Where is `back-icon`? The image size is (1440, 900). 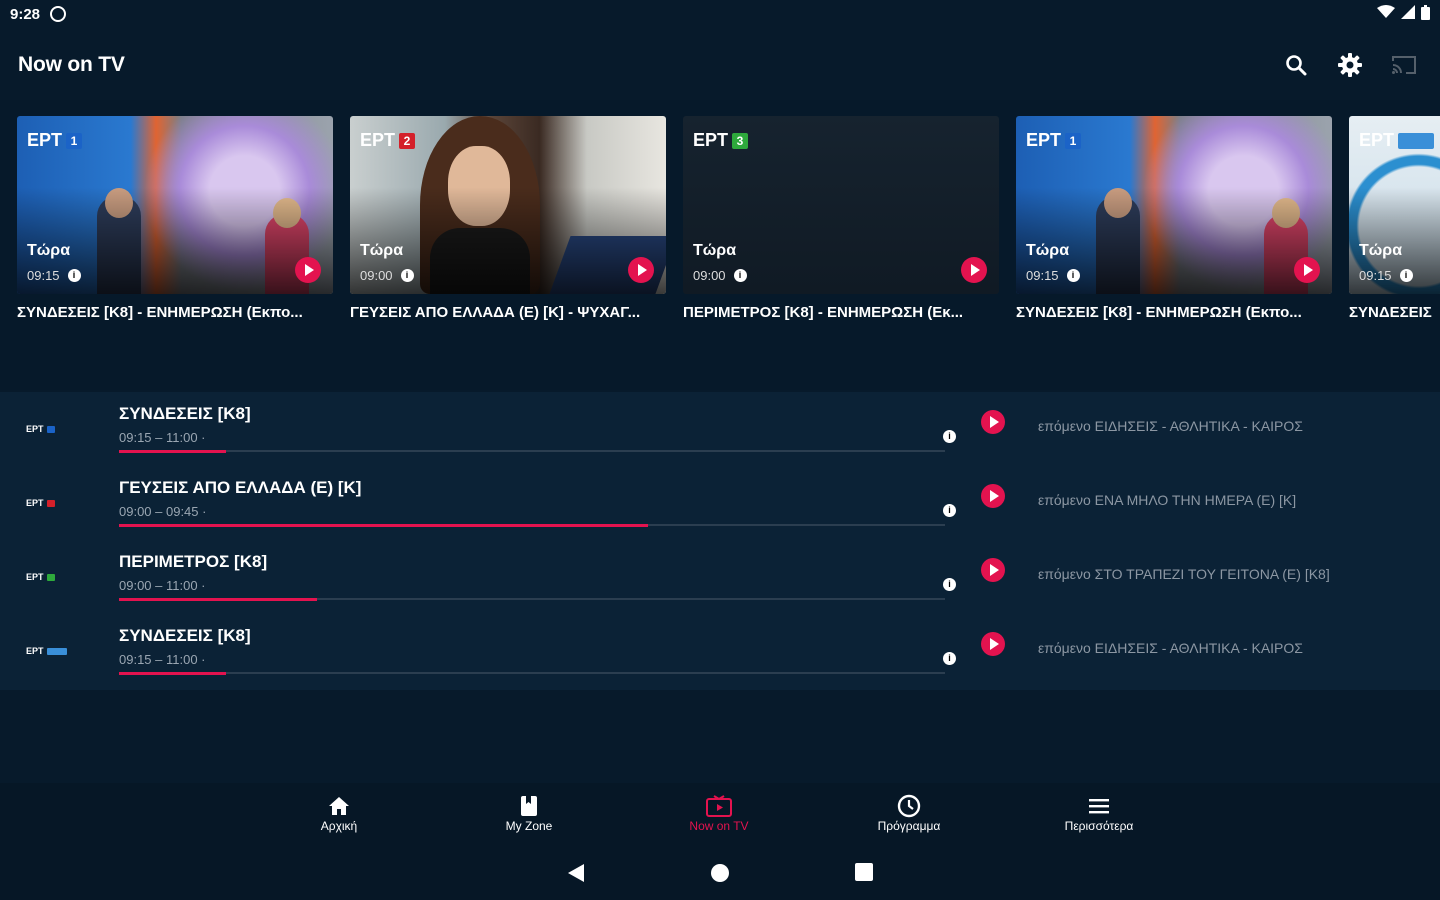
back-icon is located at coordinates (576, 875).